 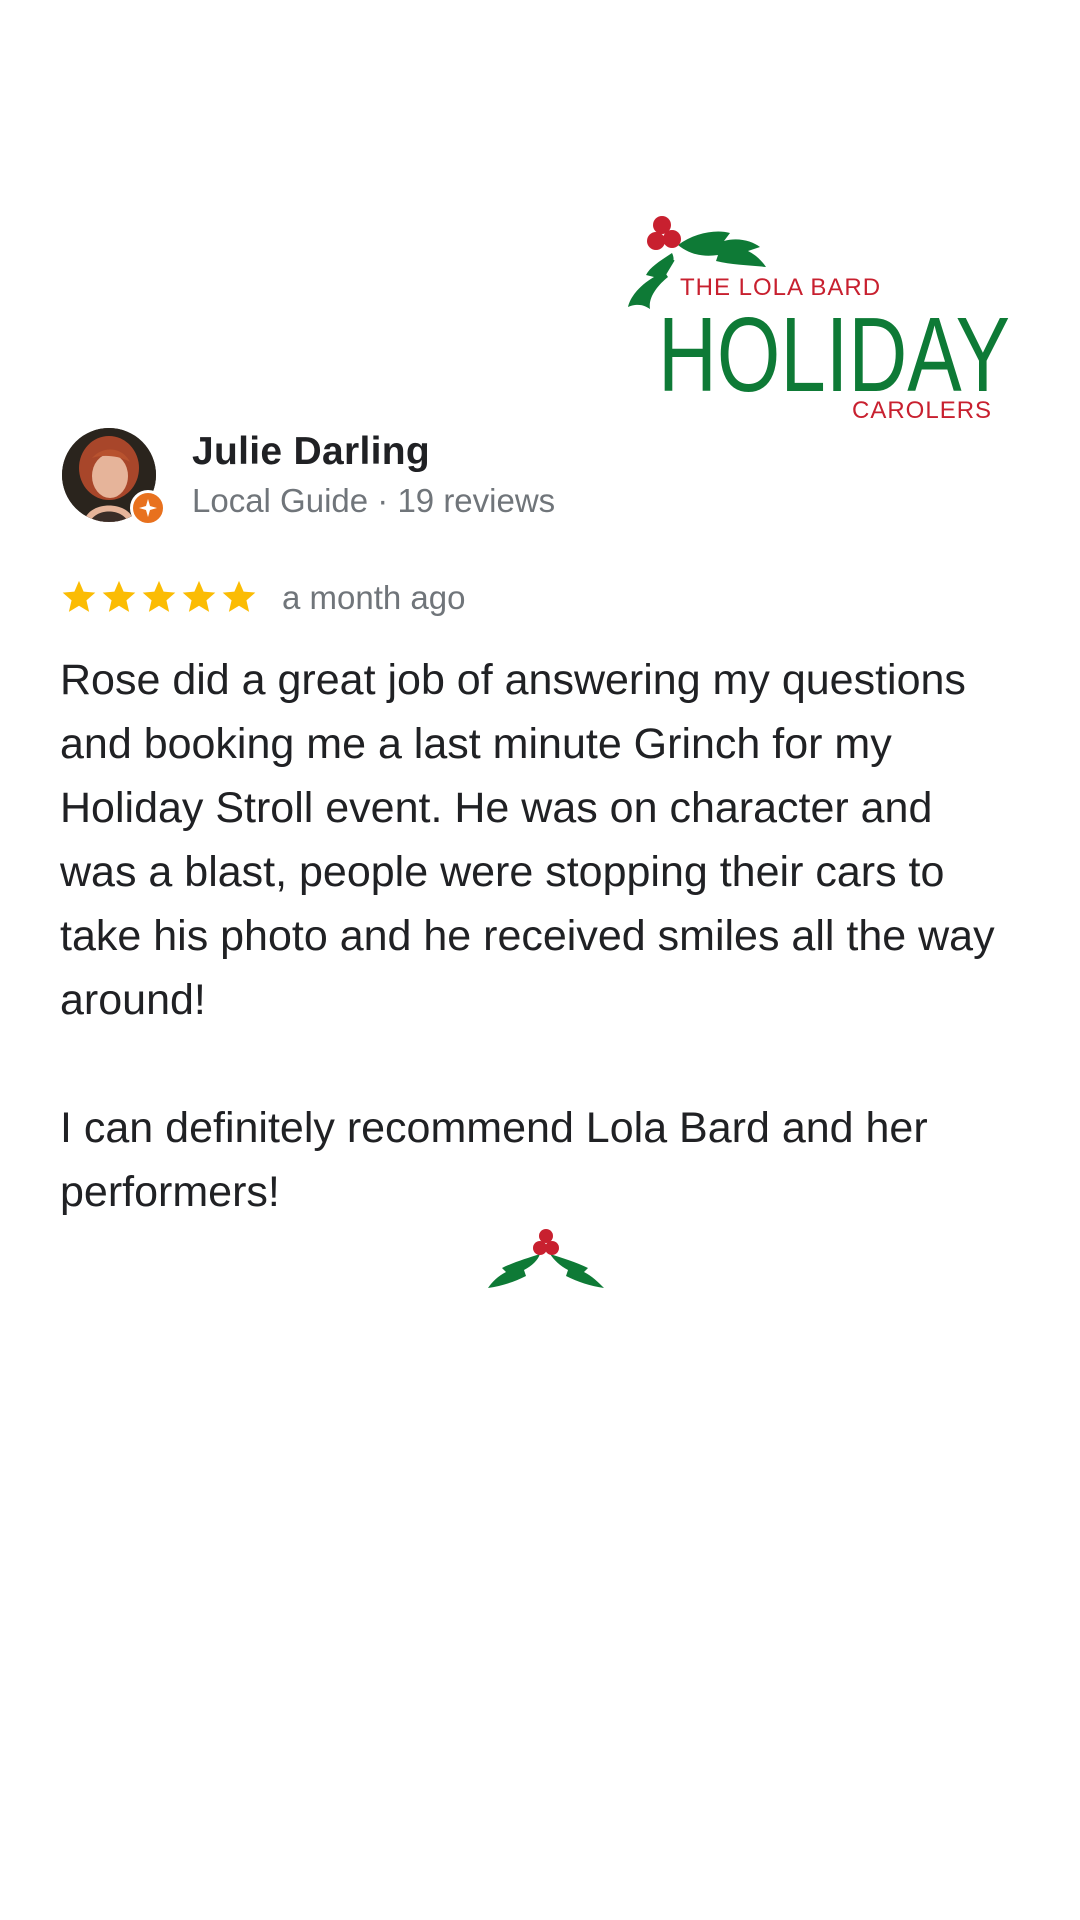 What do you see at coordinates (148, 508) in the screenshot?
I see `local-guide-star-icon` at bounding box center [148, 508].